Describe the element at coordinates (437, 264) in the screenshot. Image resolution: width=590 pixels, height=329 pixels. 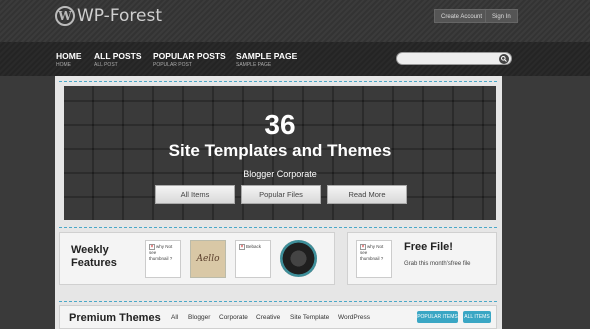
I see `free-file-description: Grab this month'sfree file` at that location.